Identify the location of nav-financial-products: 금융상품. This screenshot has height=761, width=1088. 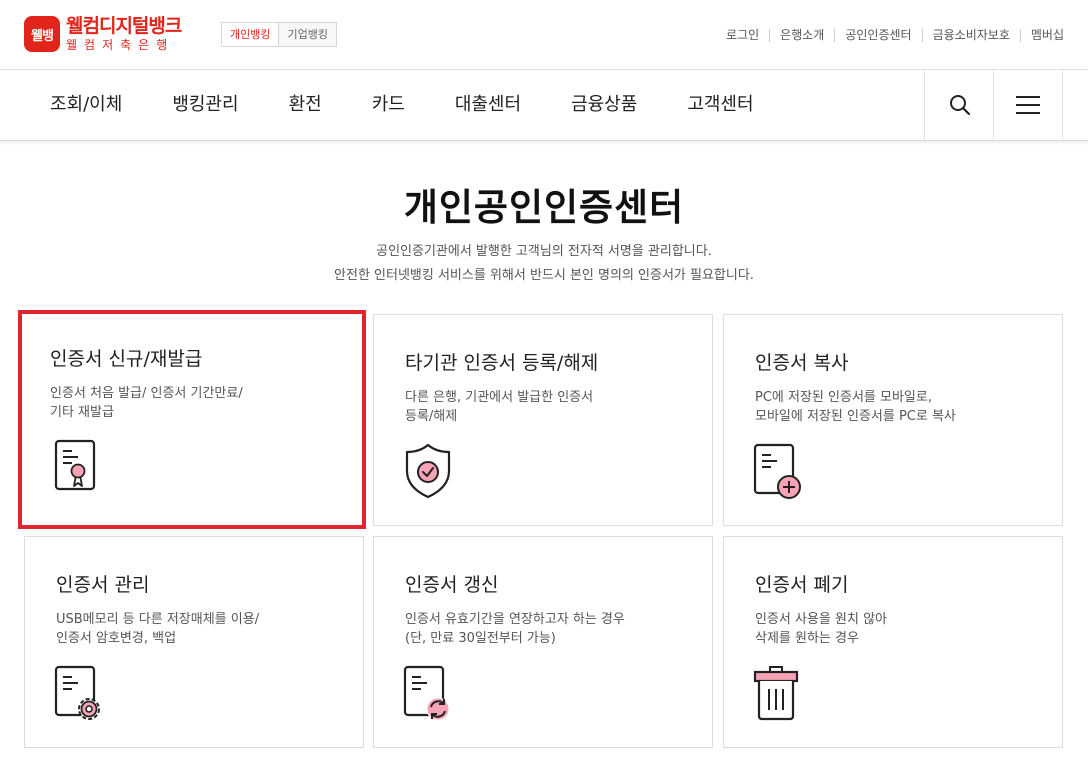
(604, 105).